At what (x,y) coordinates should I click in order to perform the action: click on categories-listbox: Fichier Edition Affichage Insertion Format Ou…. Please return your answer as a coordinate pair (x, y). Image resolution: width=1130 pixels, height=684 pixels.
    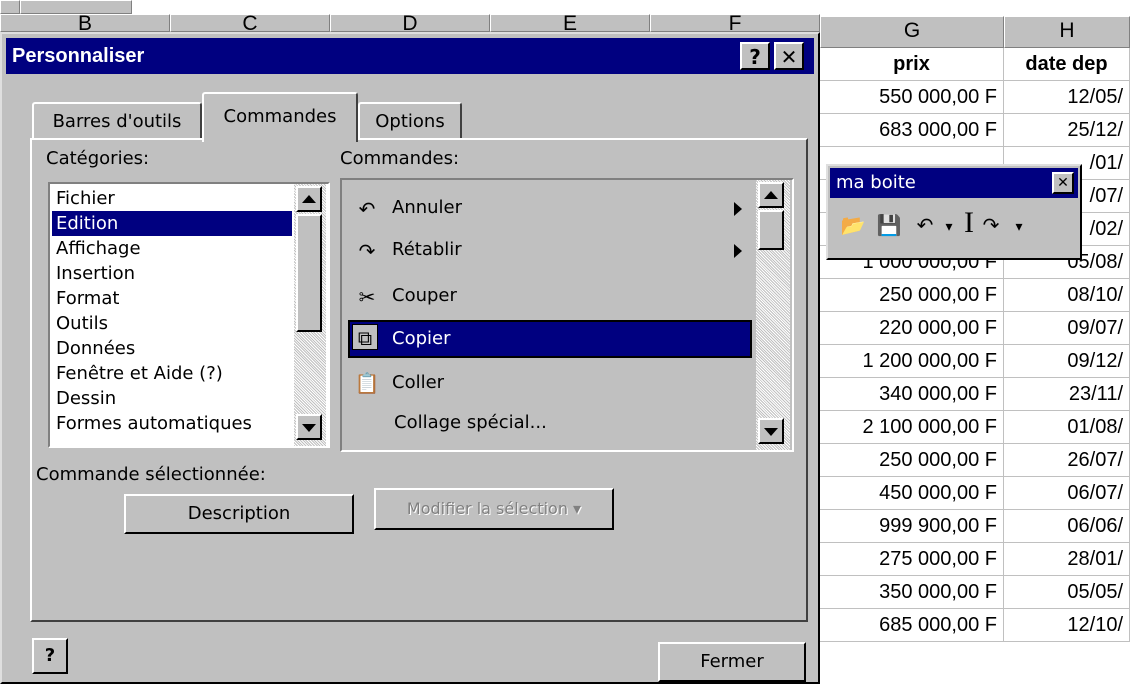
    Looking at the image, I should click on (189, 315).